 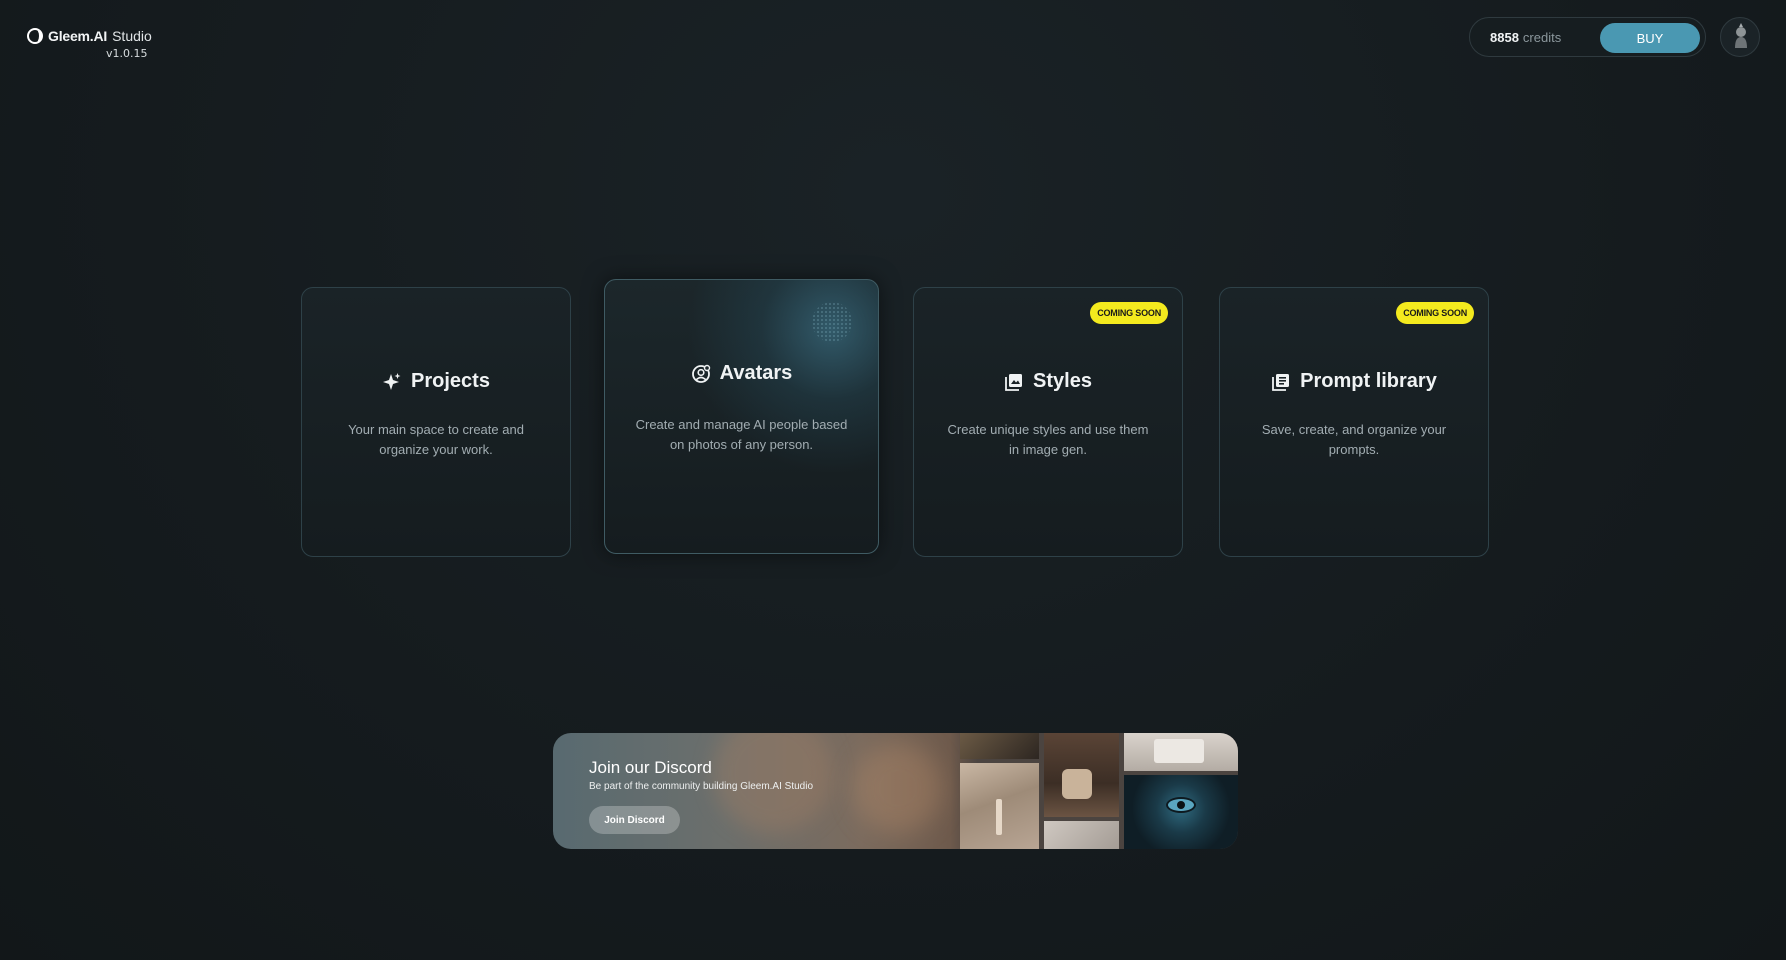 I want to click on card-title: Prompt library, so click(x=1368, y=381).